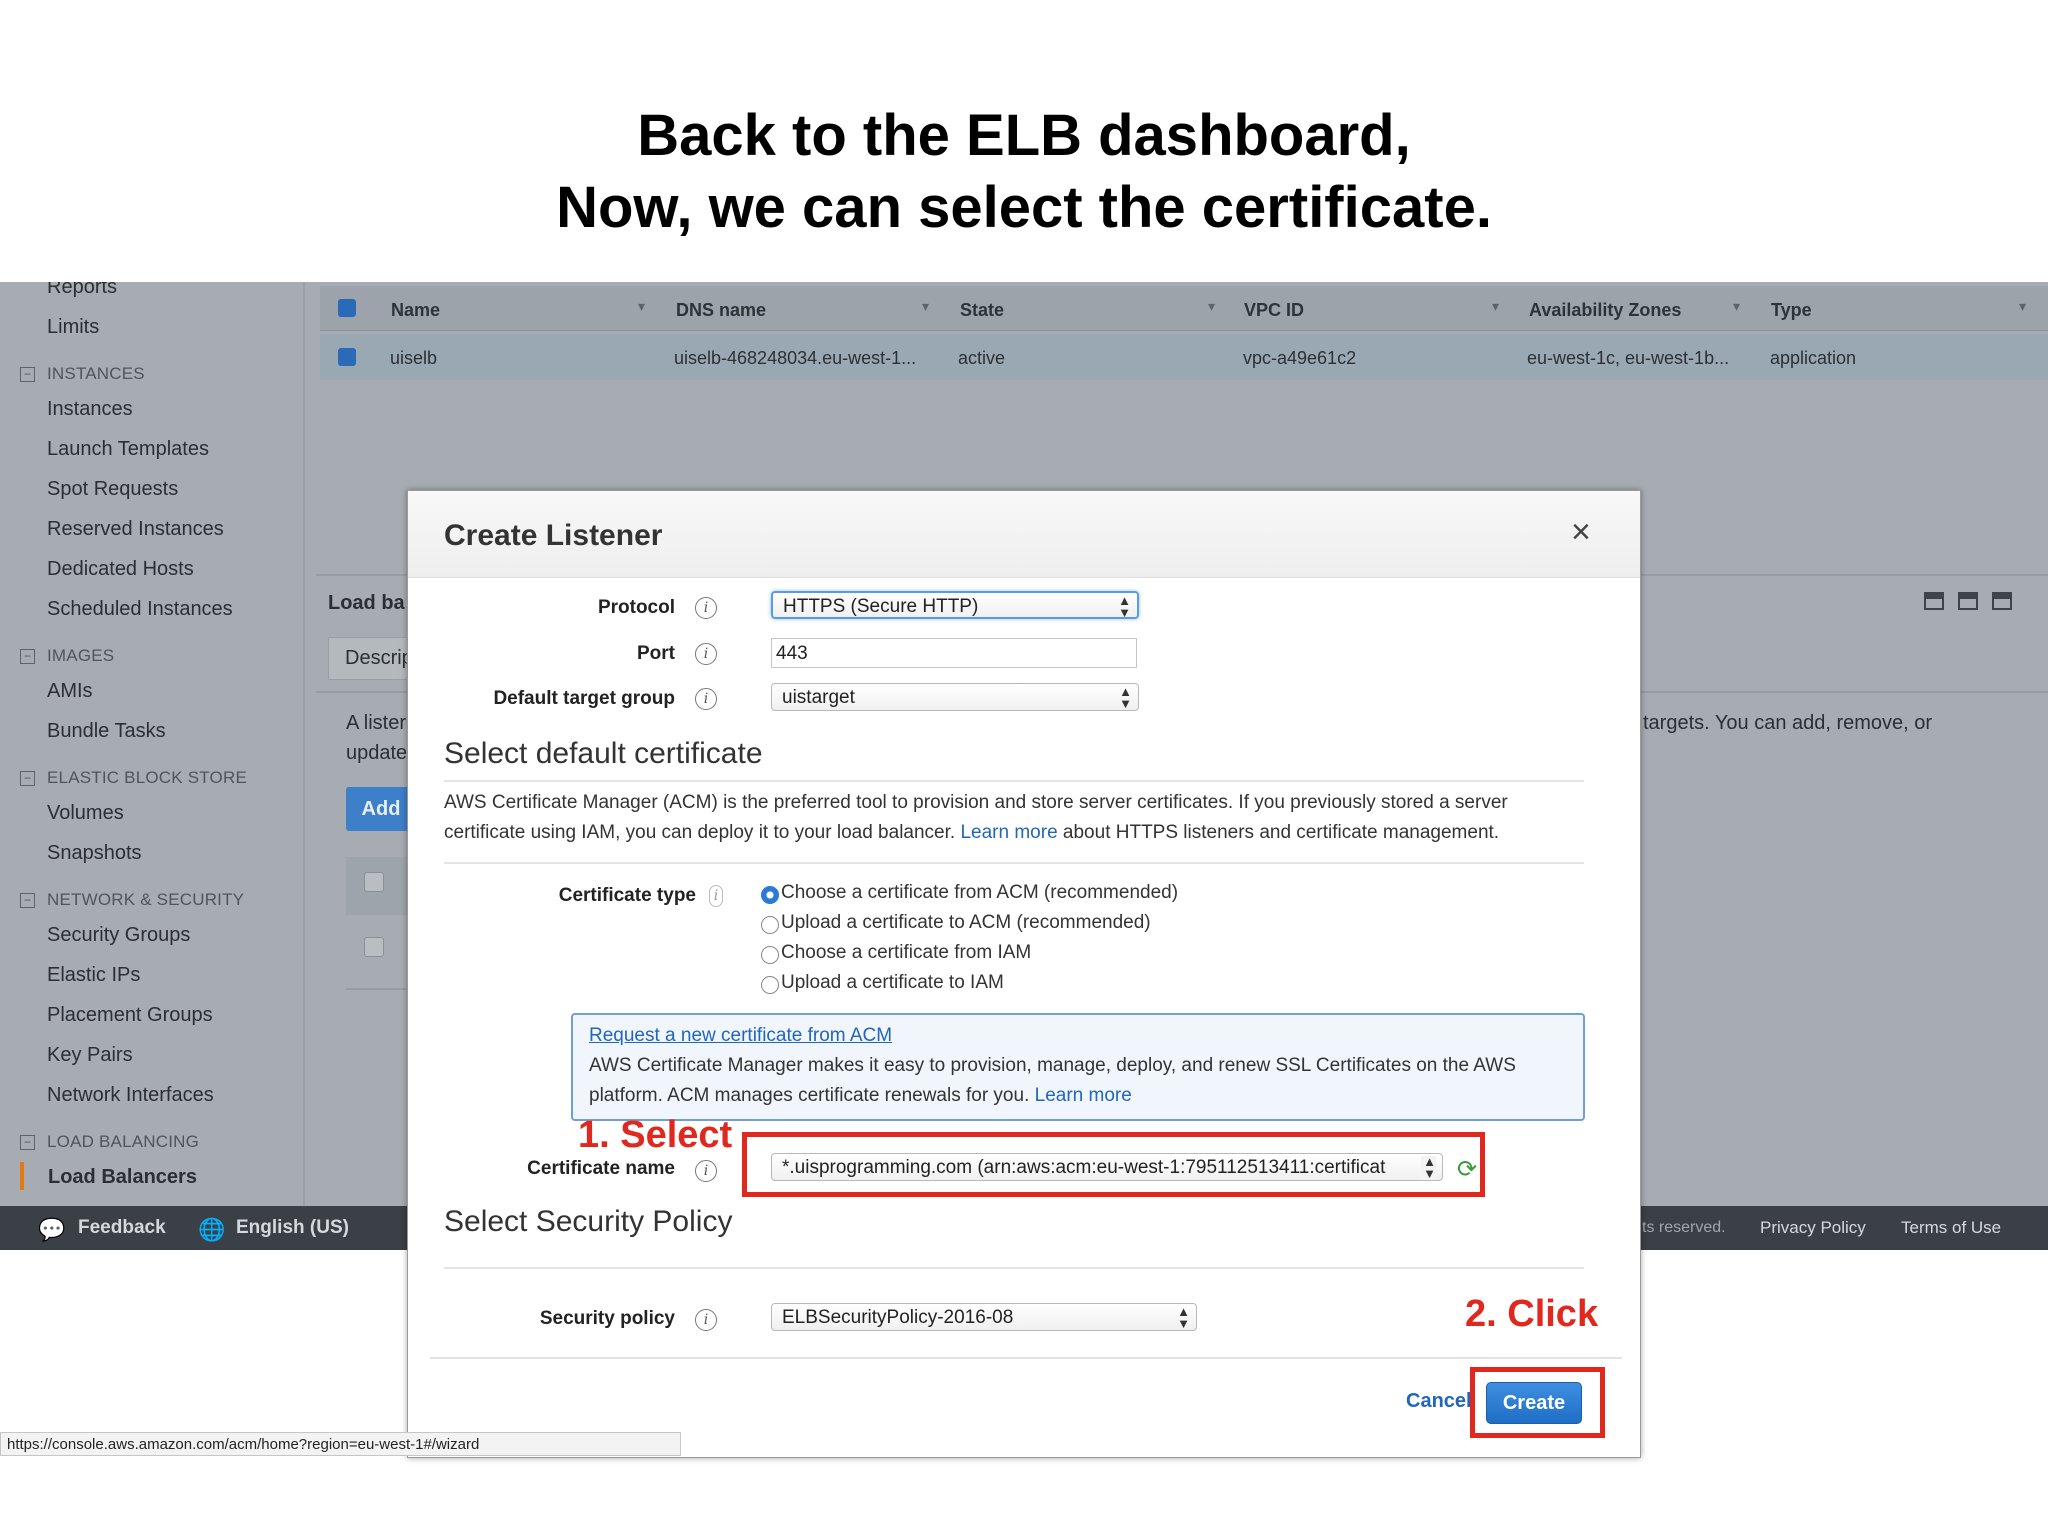  What do you see at coordinates (1788, 723) in the screenshot?
I see `listener-text-right: targets. You can add, remove, or` at bounding box center [1788, 723].